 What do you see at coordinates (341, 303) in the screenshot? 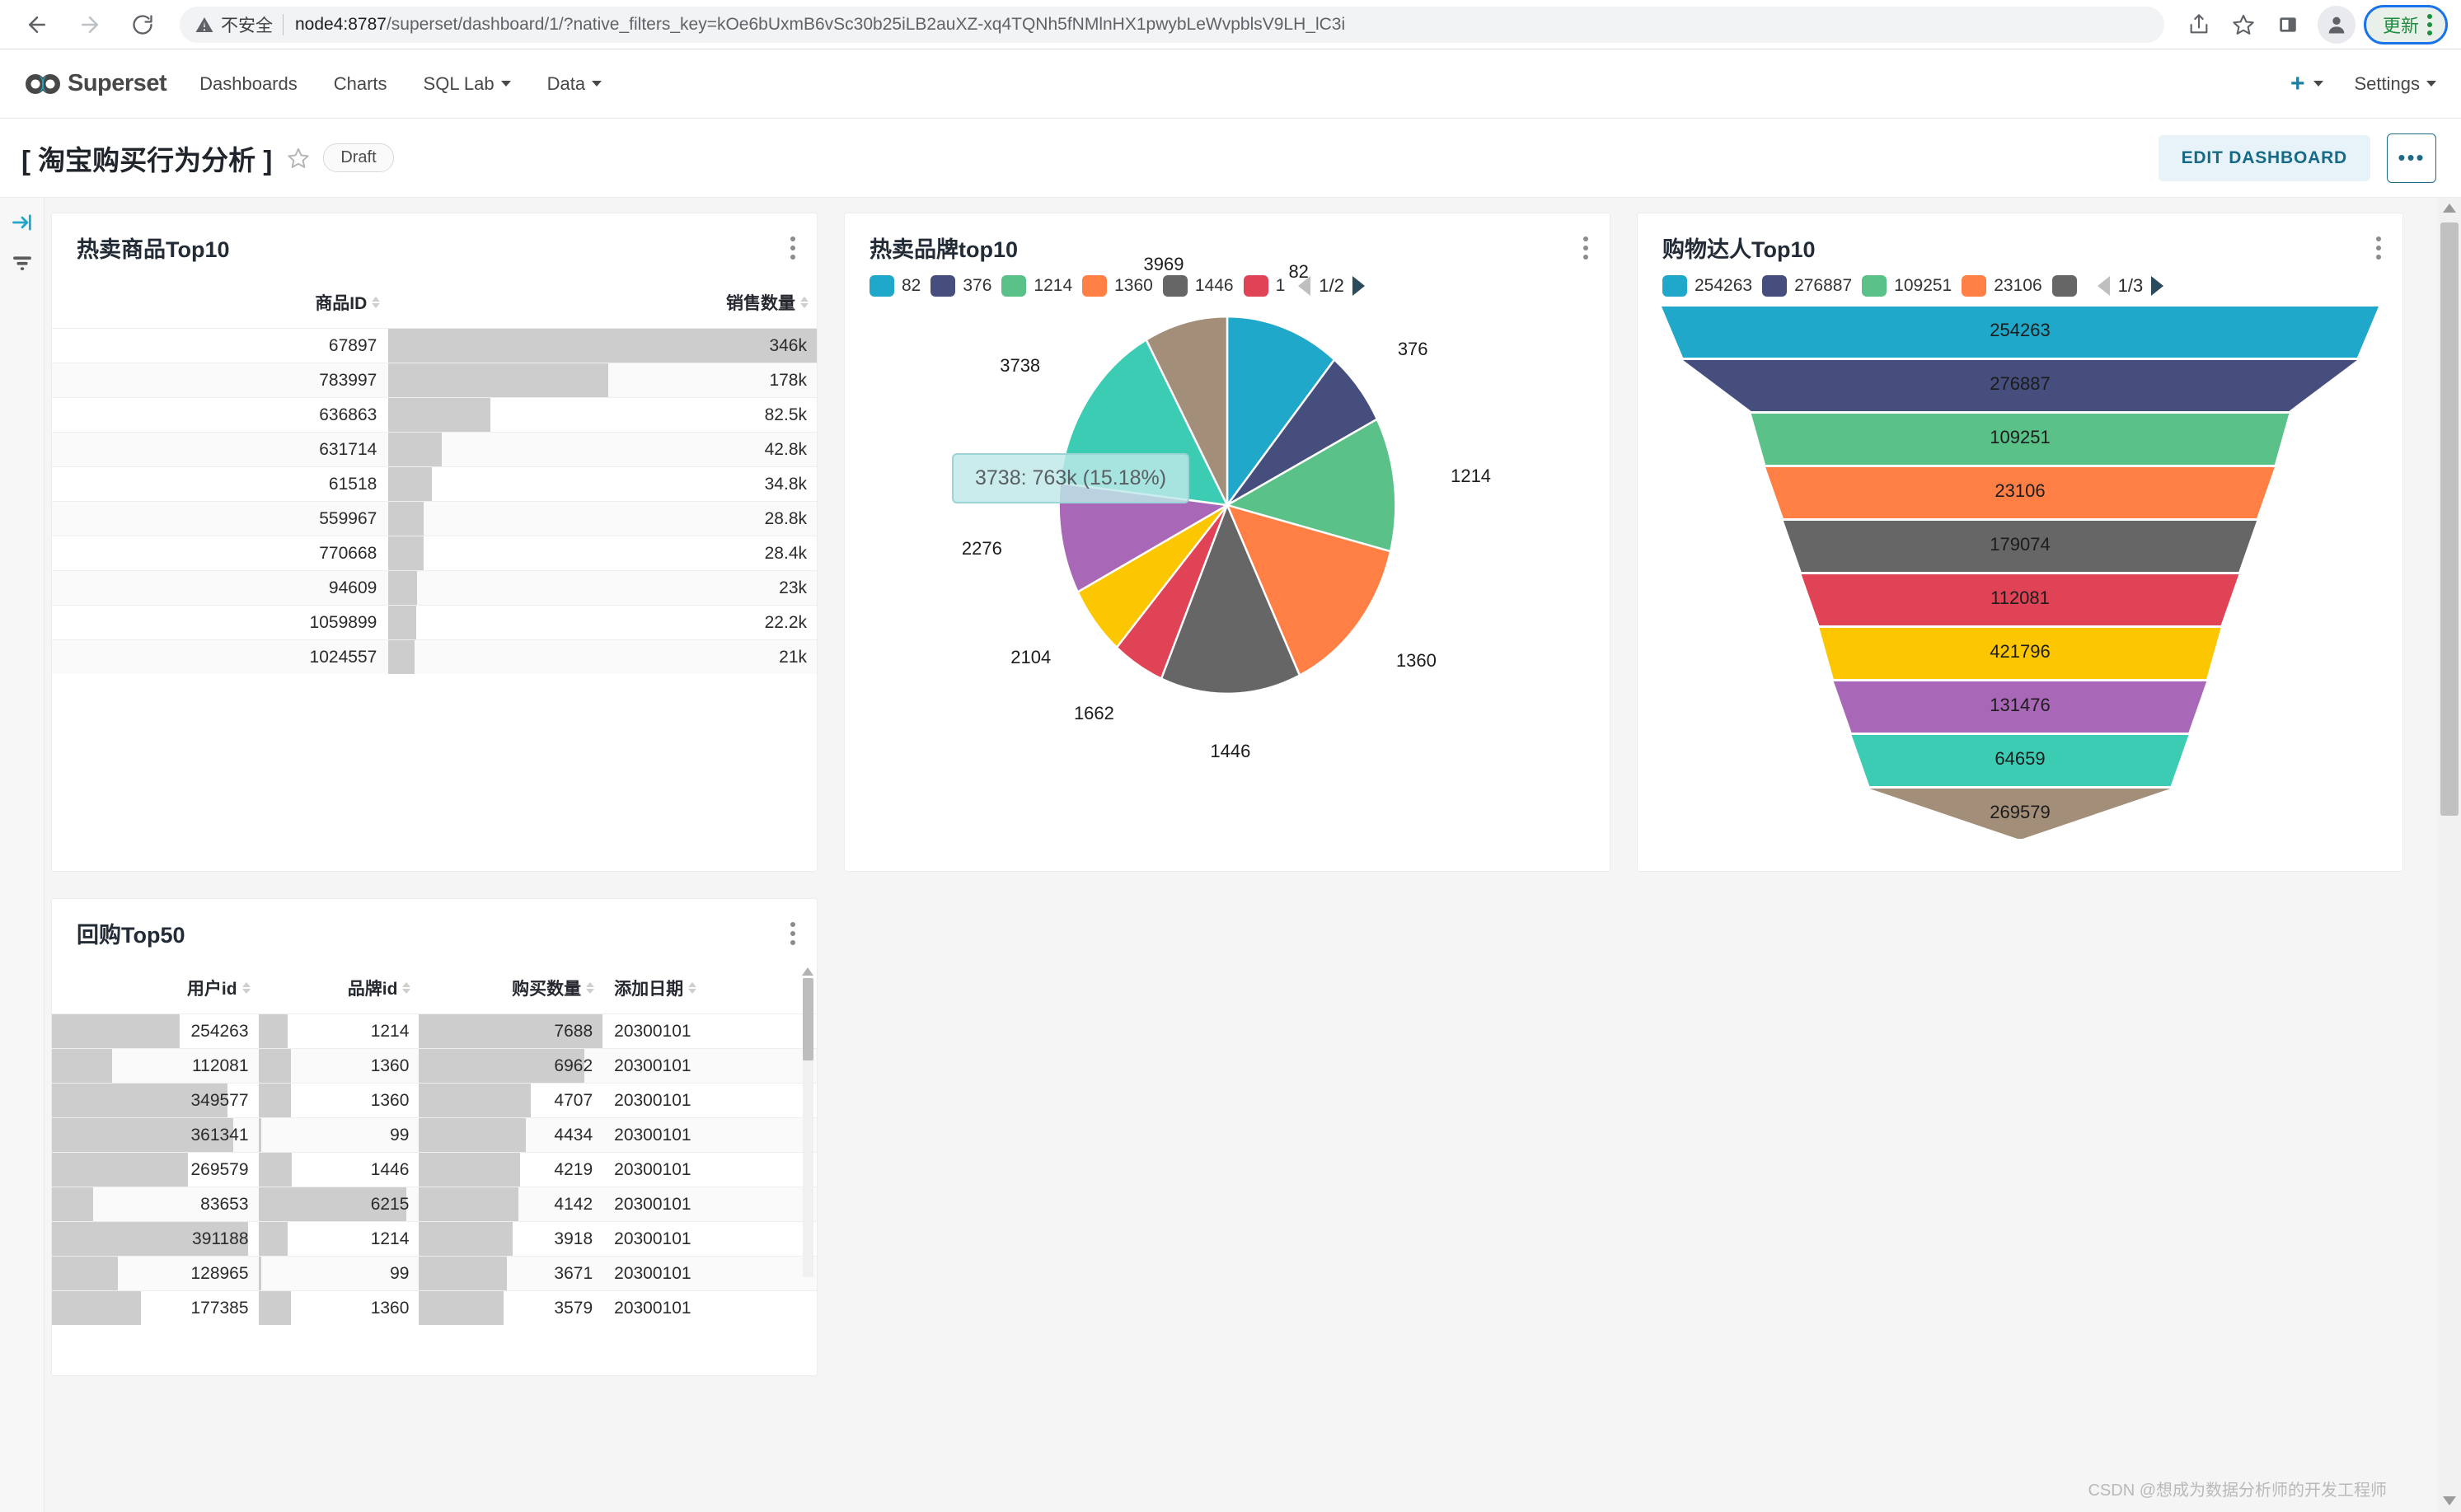
I see `col-header-label: 商品ID` at bounding box center [341, 303].